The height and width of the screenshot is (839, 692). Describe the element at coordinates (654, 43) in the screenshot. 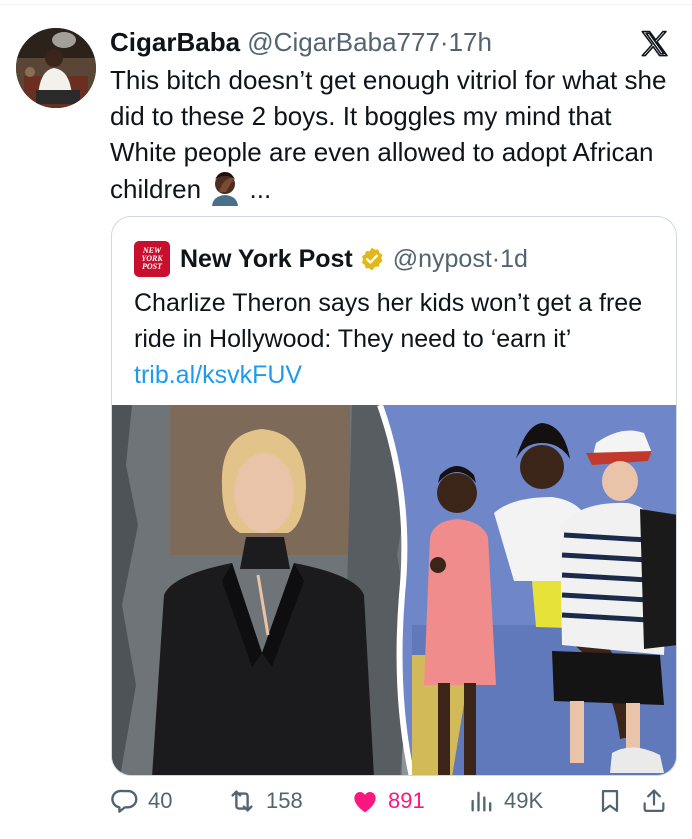

I see `x-logo-icon` at that location.